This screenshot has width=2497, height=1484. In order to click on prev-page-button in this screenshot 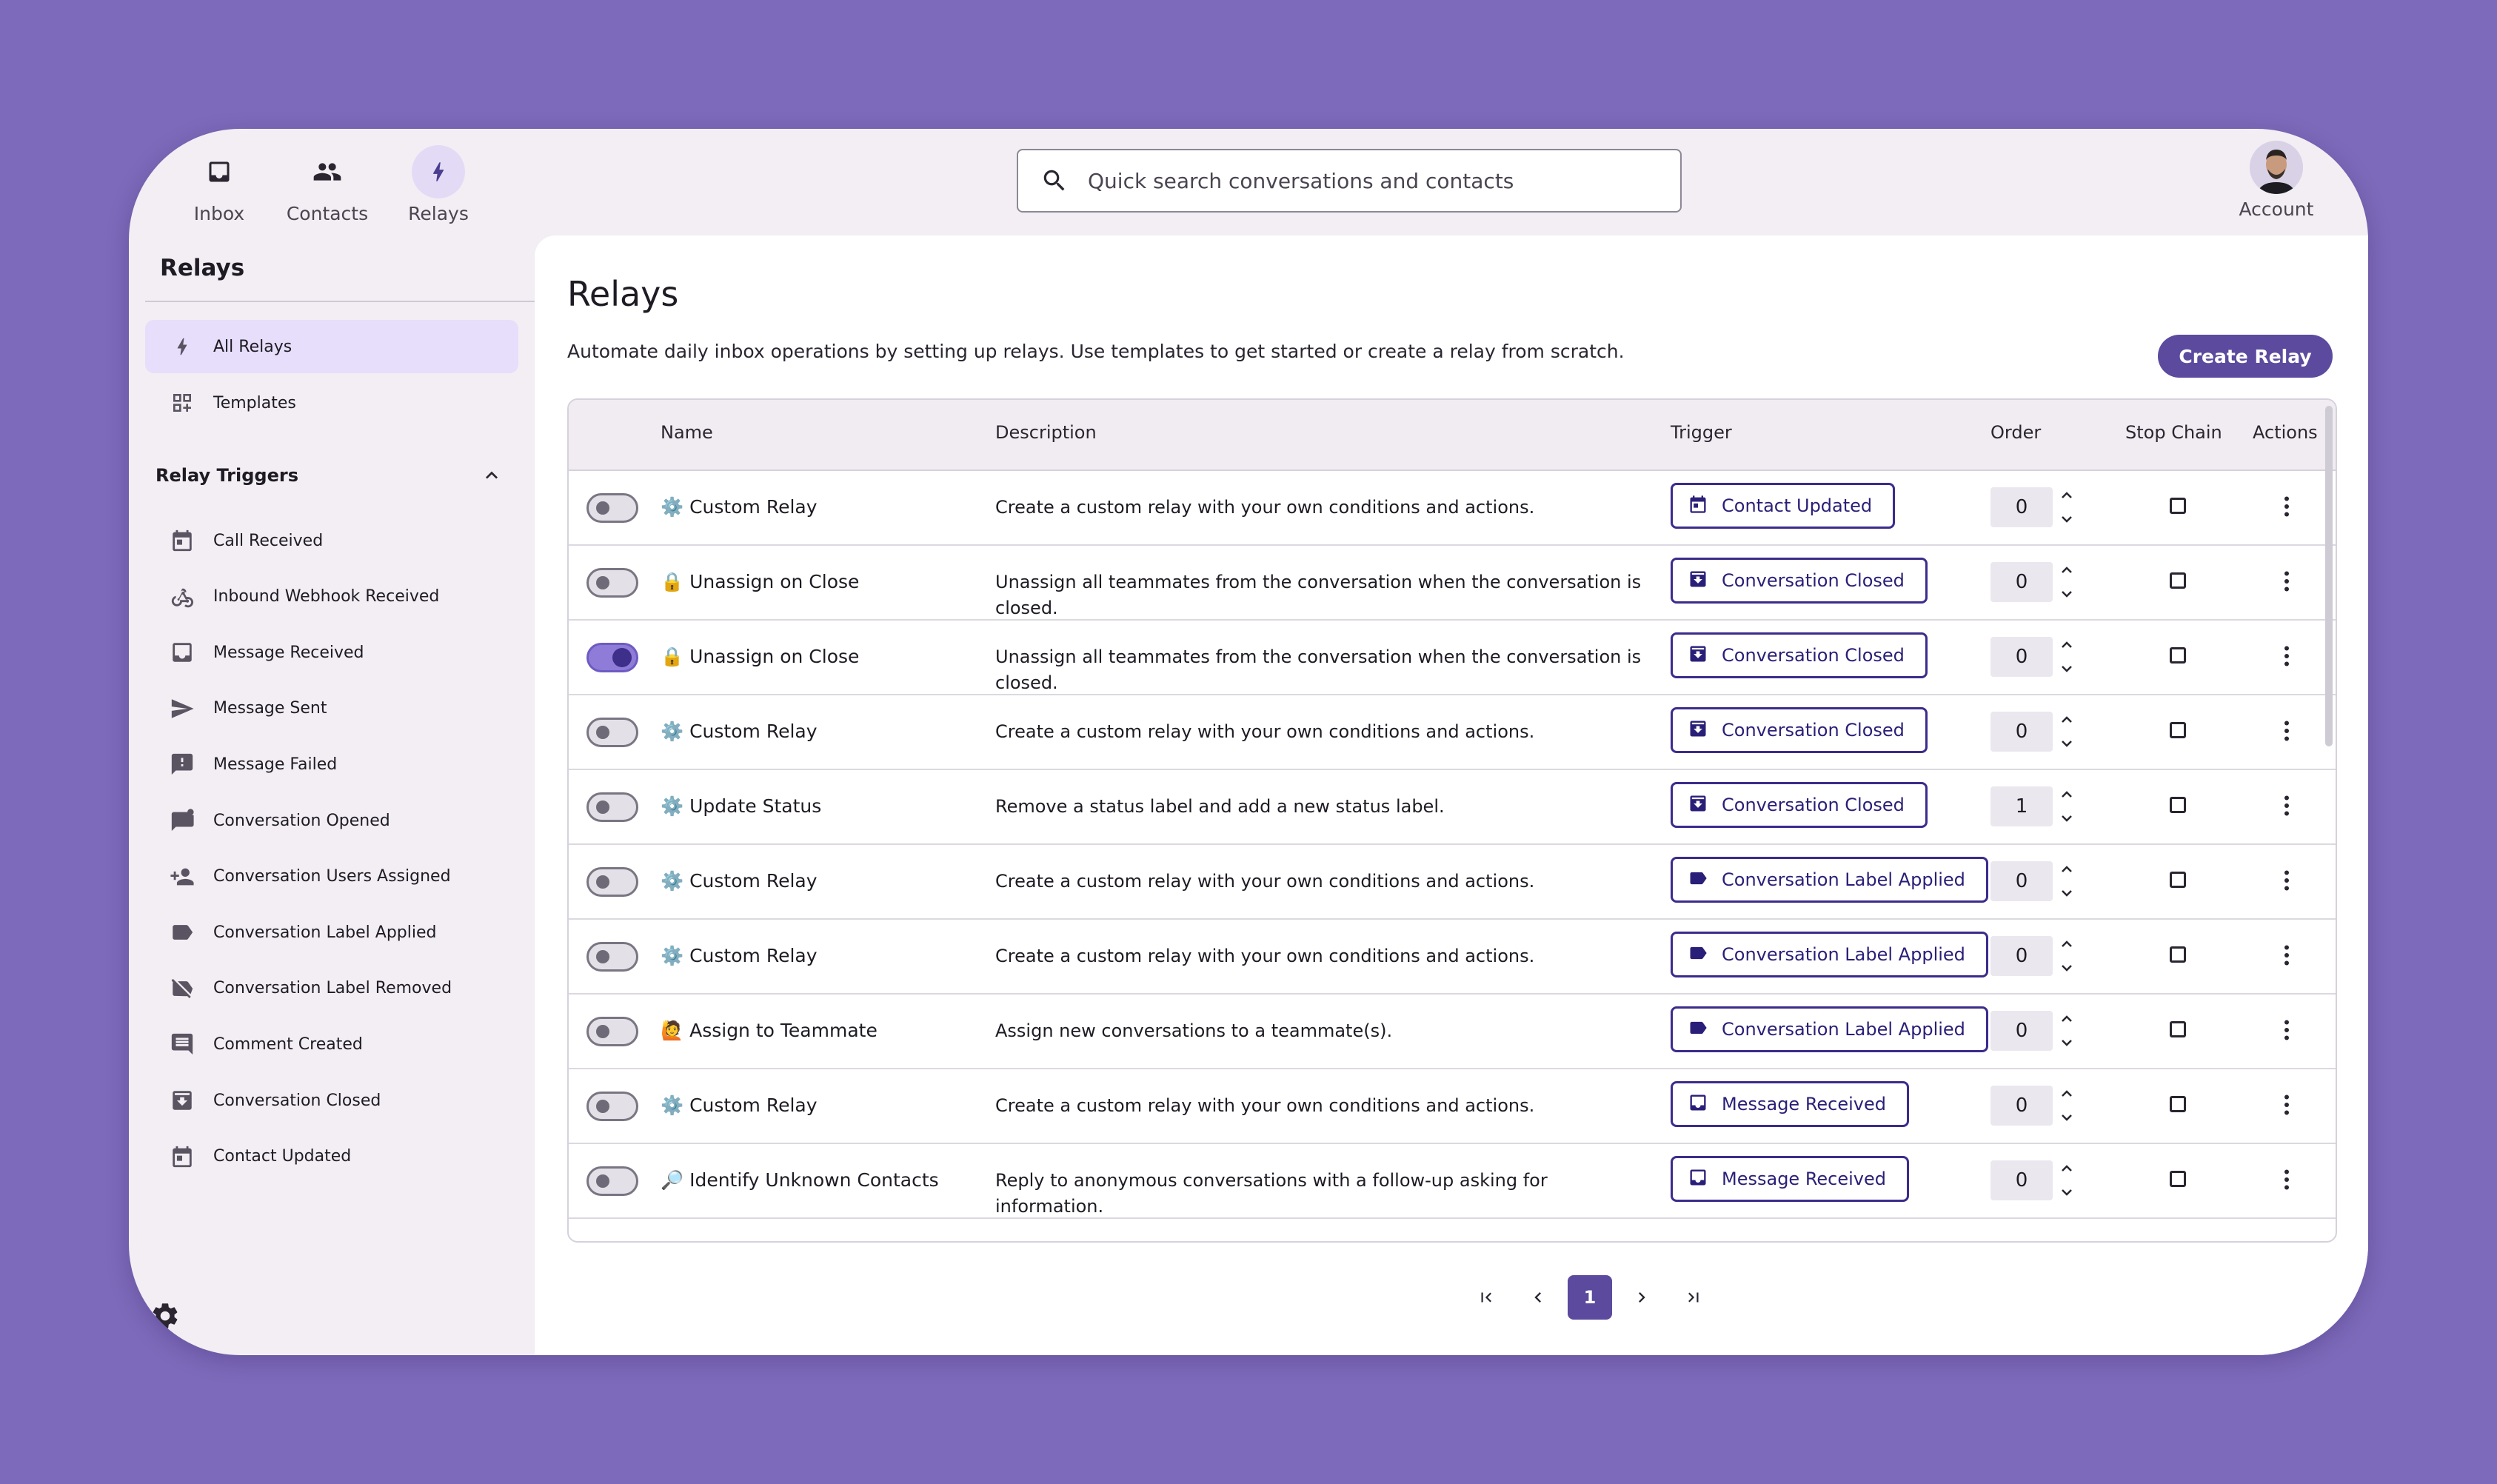, I will do `click(1538, 1297)`.